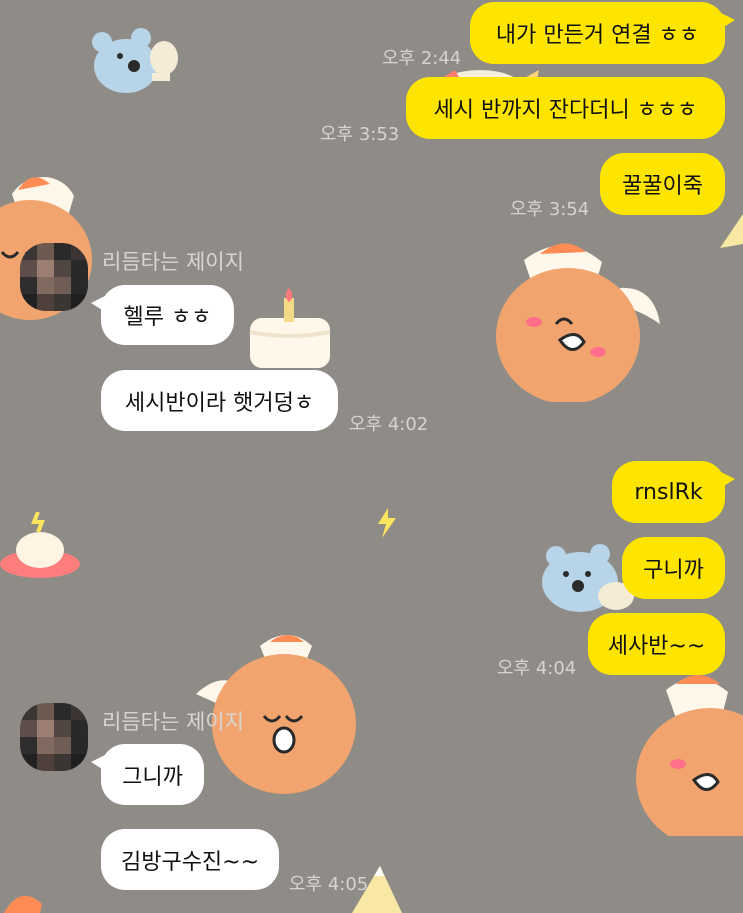  I want to click on chat-bubble: 김방구수진~~, so click(190, 859).